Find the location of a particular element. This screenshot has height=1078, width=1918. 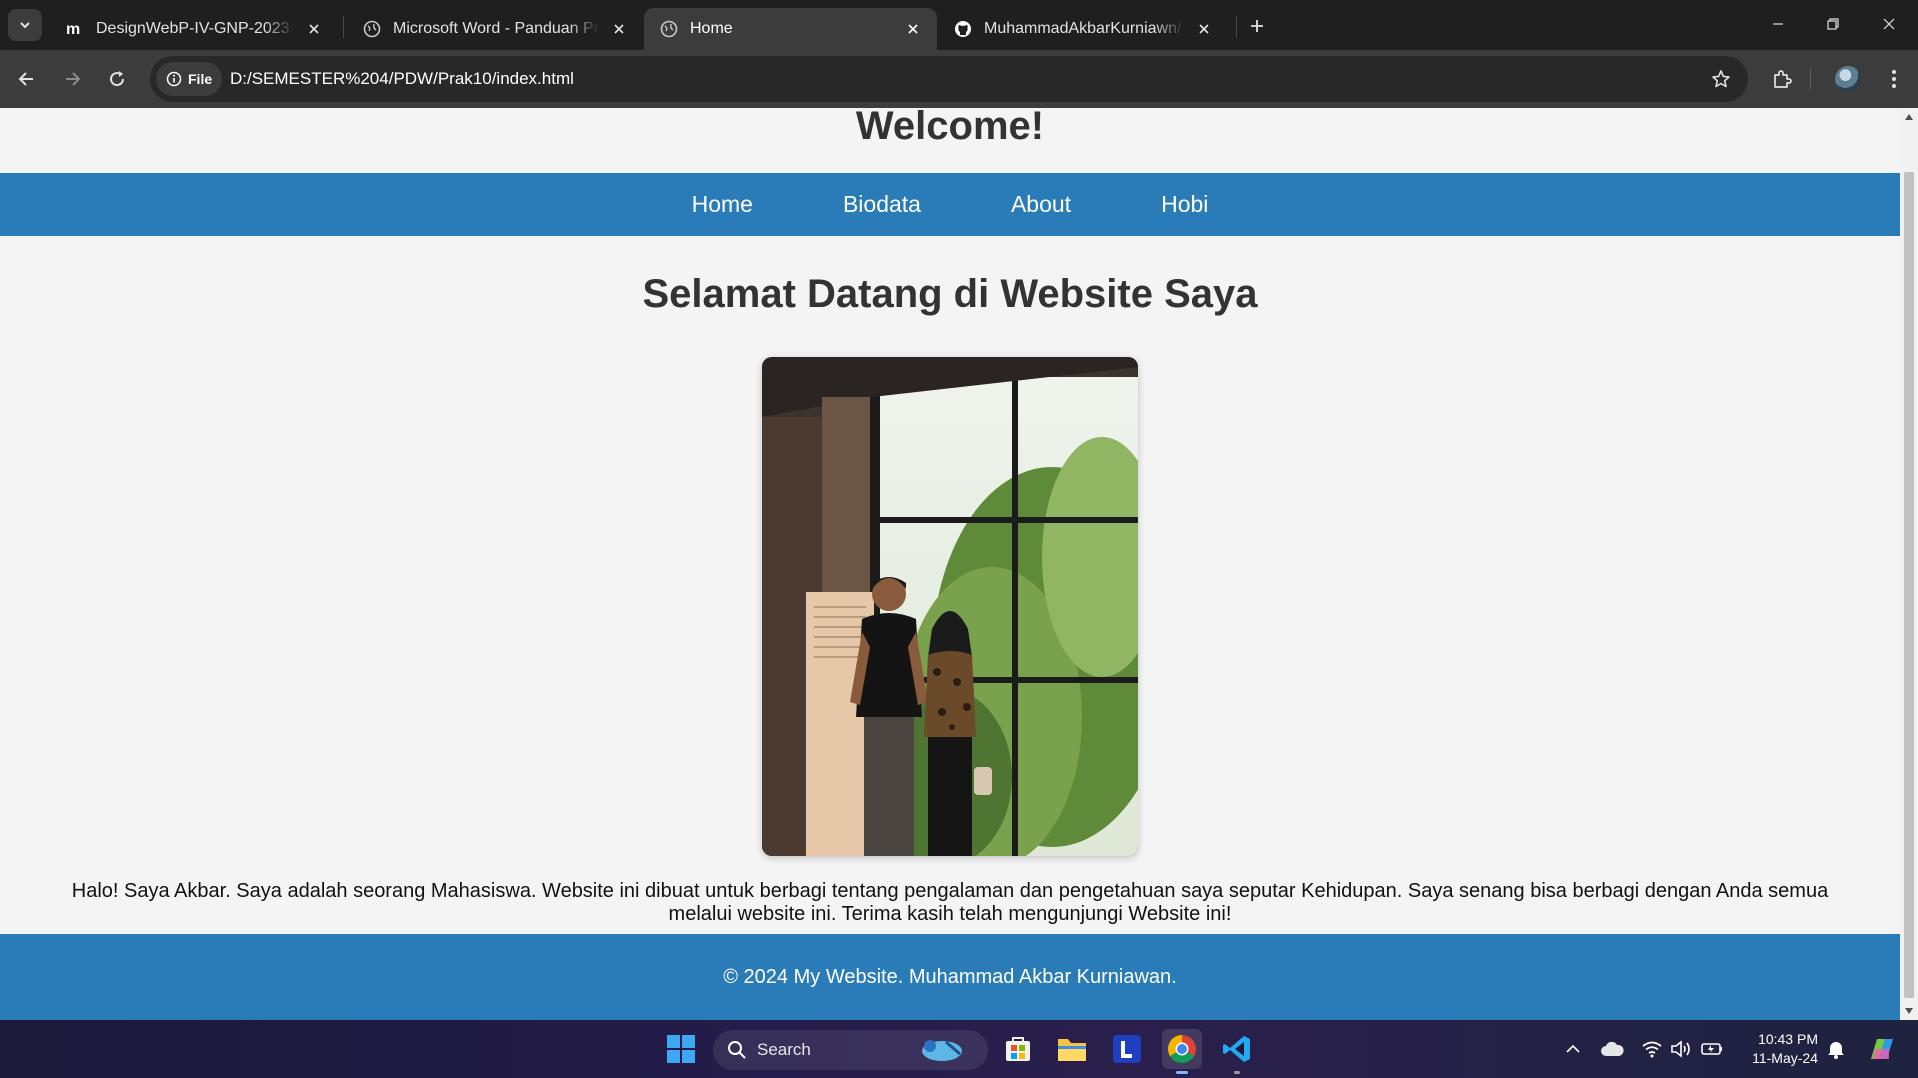

bookmark-button is located at coordinates (1721, 79).